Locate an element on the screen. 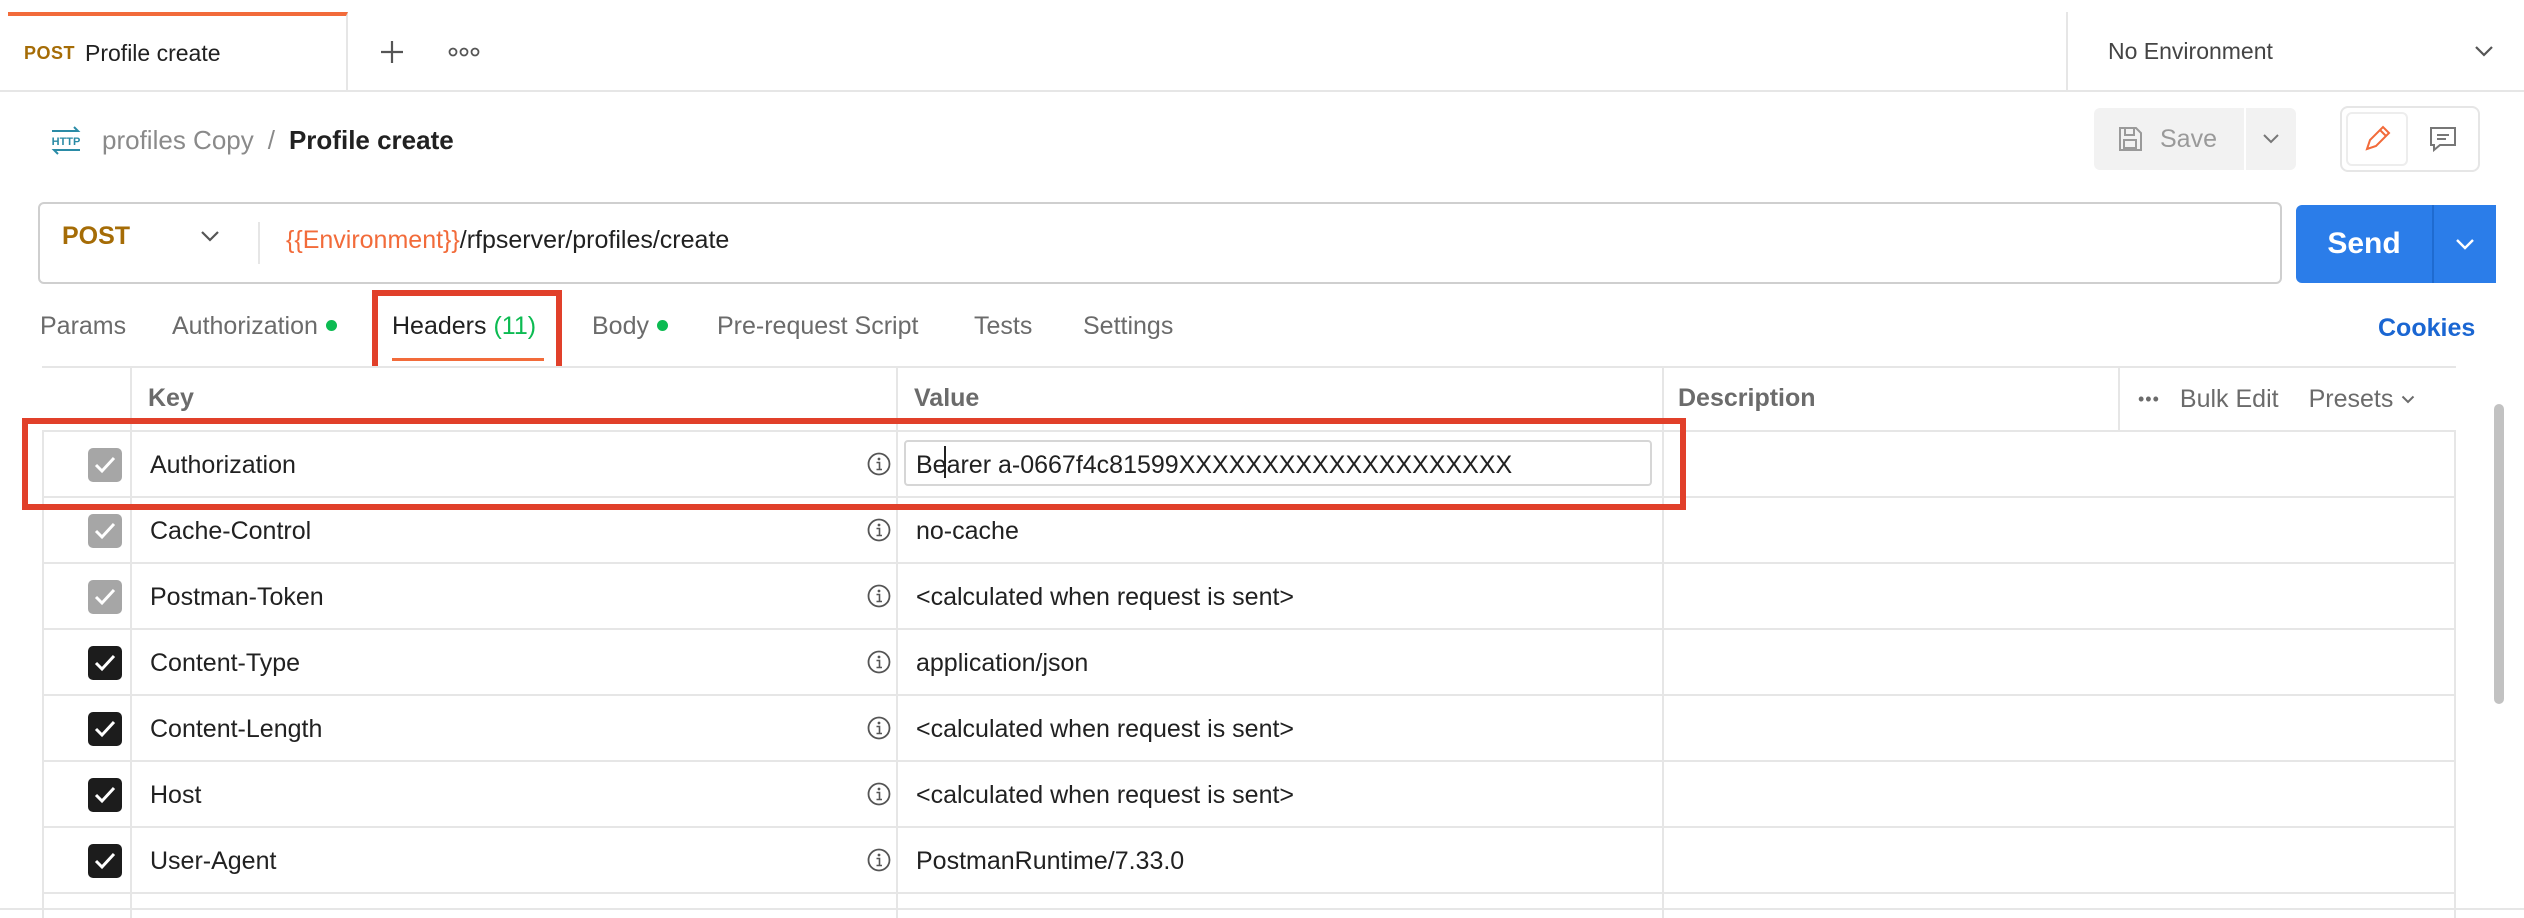 Image resolution: width=2524 pixels, height=918 pixels. breadcrumb-collection: profiles Copy is located at coordinates (178, 140).